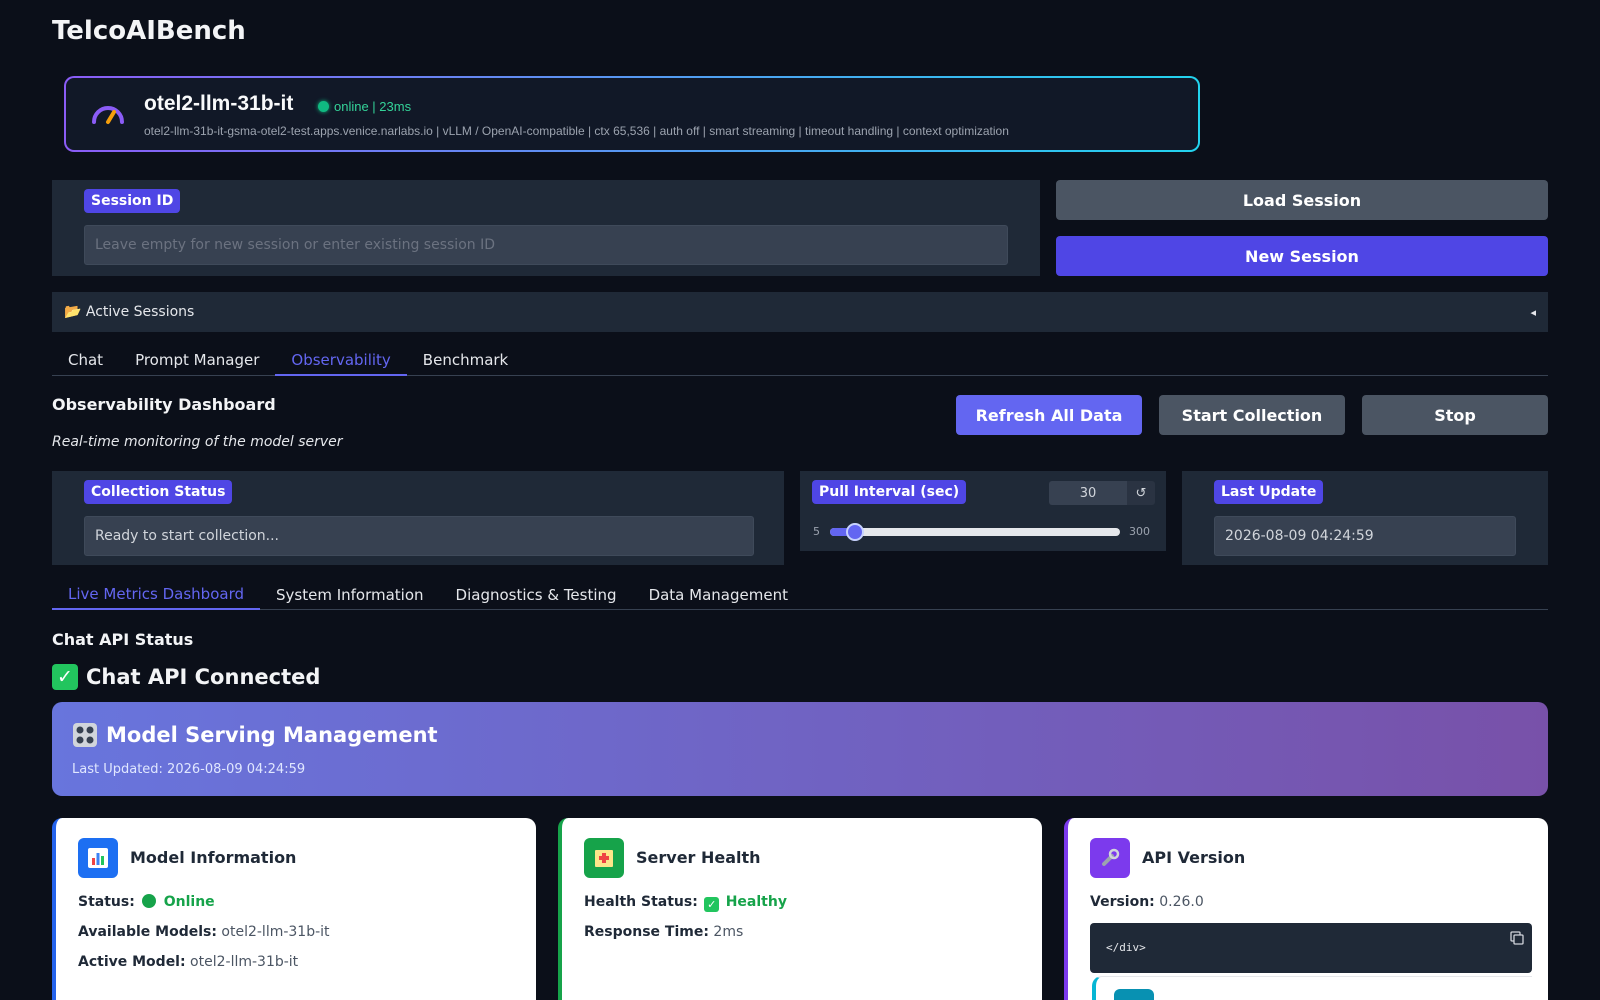 Image resolution: width=1600 pixels, height=1000 pixels. What do you see at coordinates (1455, 415) in the screenshot?
I see `stop-button: Stop` at bounding box center [1455, 415].